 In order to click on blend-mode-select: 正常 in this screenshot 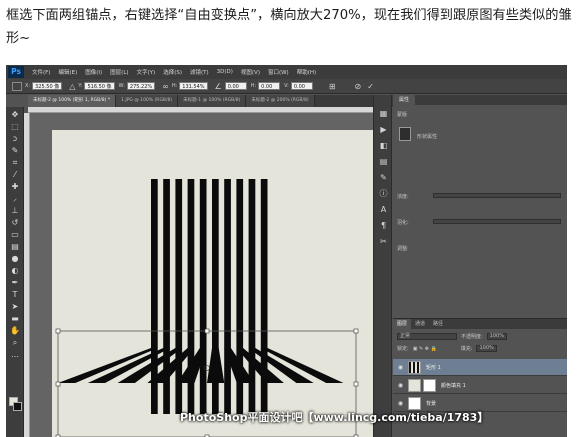, I will do `click(427, 336)`.